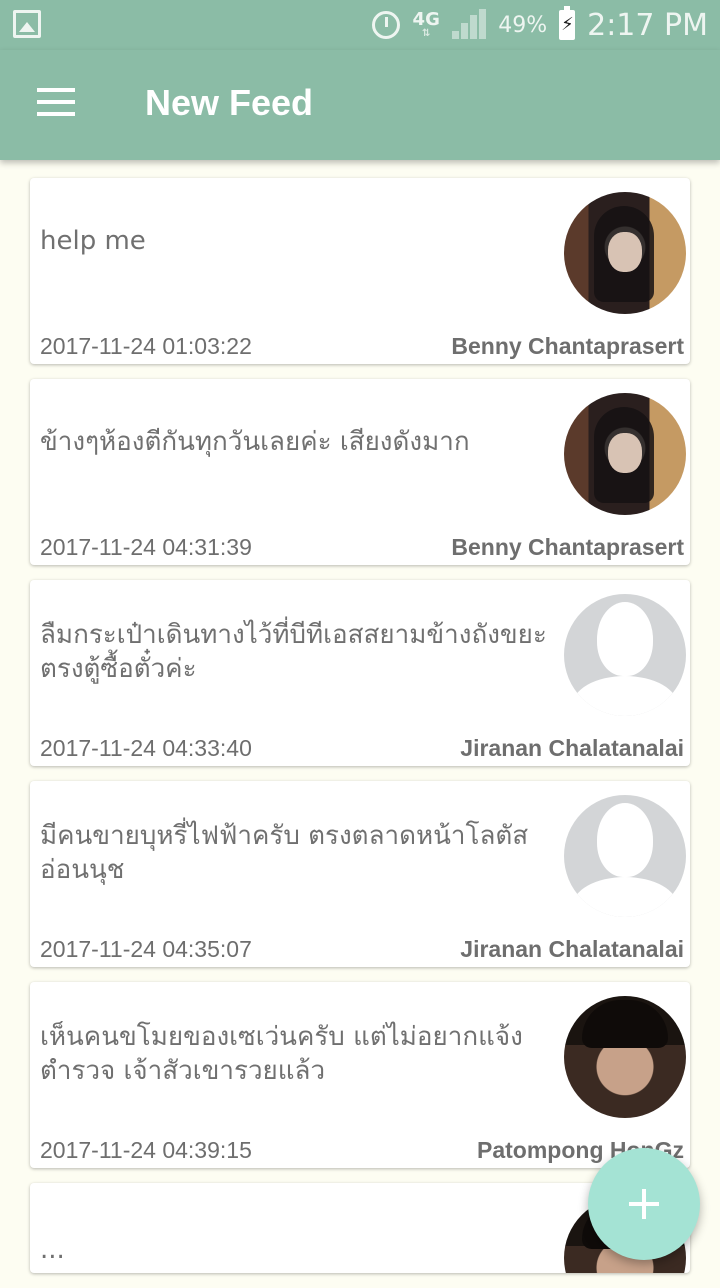 The width and height of the screenshot is (720, 1288). I want to click on battery-percent: 49%, so click(523, 25).